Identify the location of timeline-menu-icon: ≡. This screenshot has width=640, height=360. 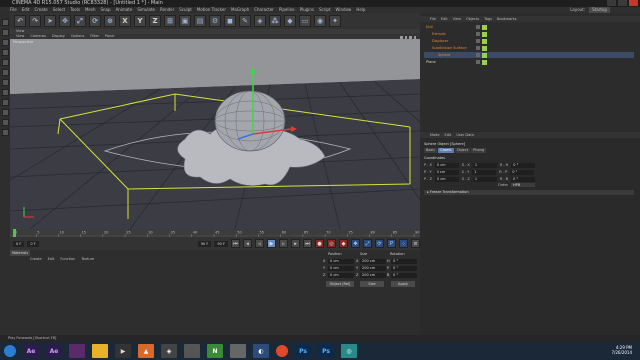
(415, 243).